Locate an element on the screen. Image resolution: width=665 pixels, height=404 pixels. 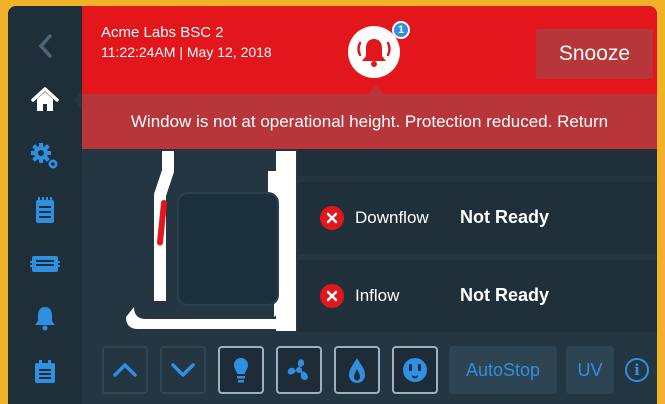
autostop-button: AutoStop is located at coordinates (503, 370).